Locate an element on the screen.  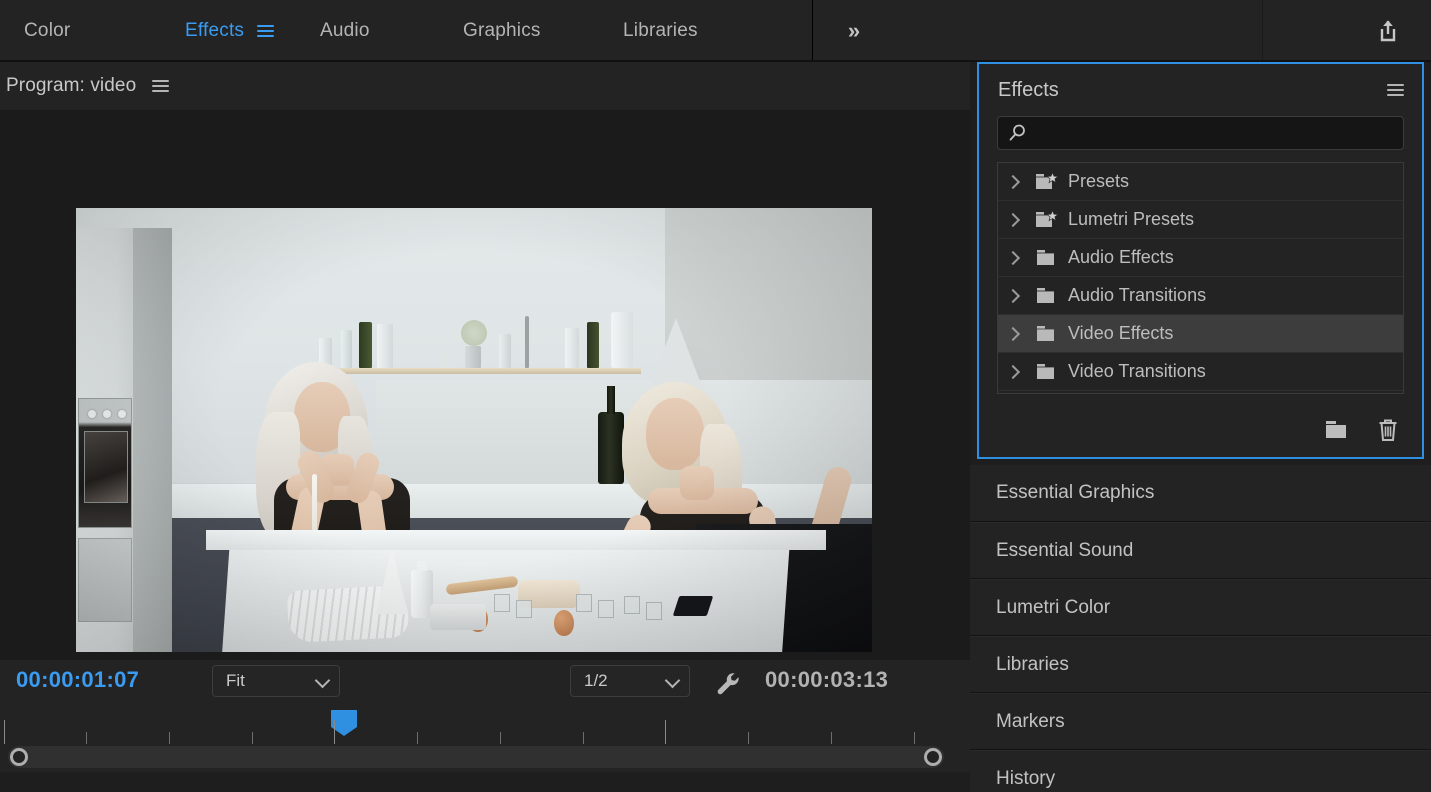
collapsed-panel-essential-graphics: Essential Graphics is located at coordinates (1200, 493).